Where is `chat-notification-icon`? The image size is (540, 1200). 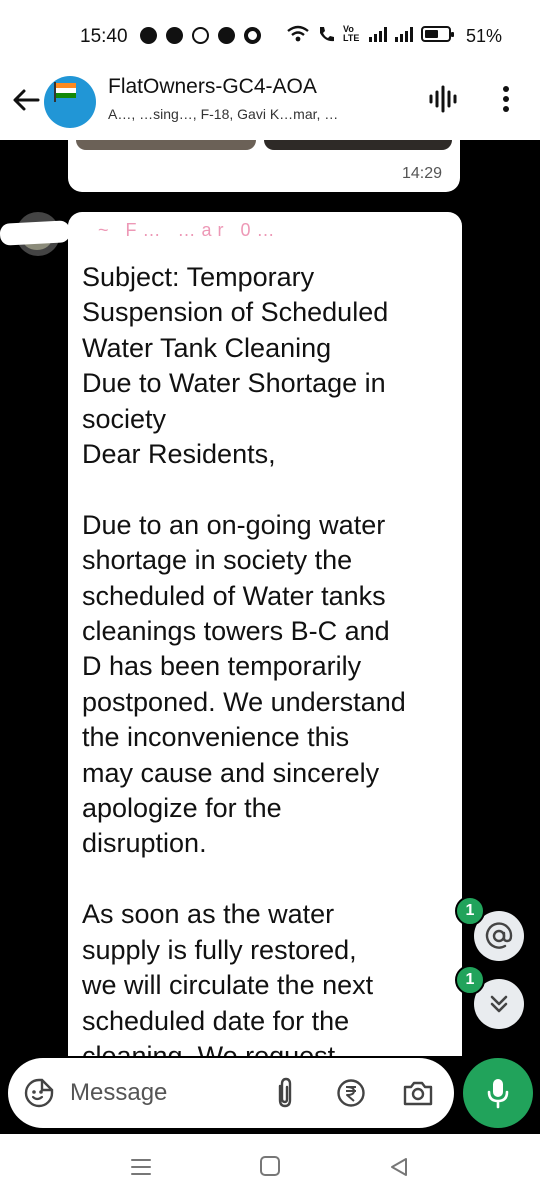 chat-notification-icon is located at coordinates (148, 35).